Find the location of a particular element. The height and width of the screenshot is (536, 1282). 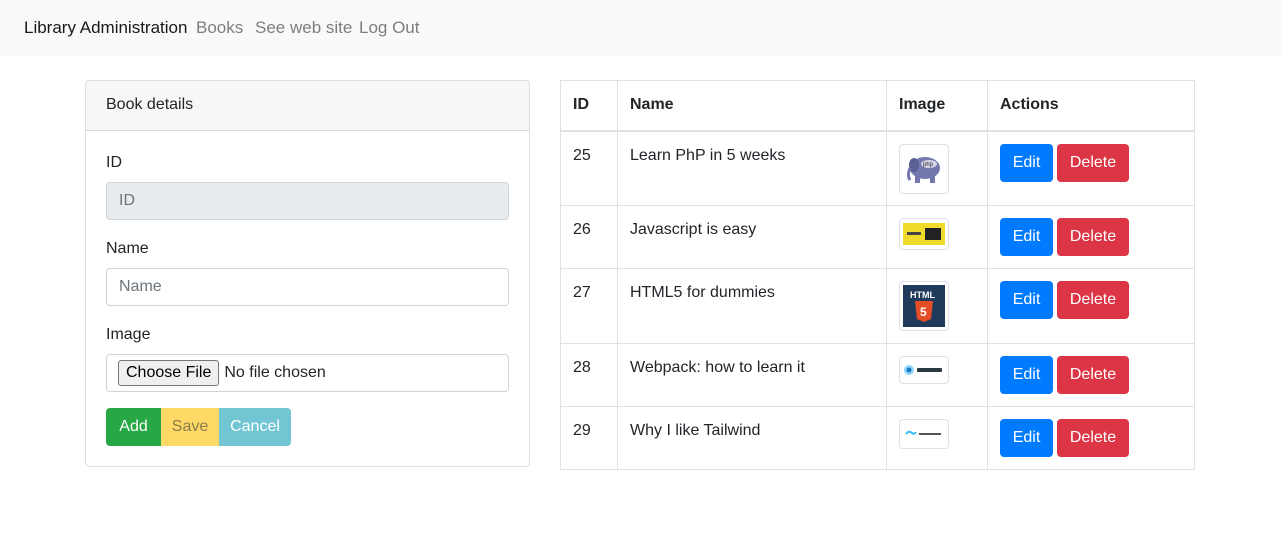

header-actions: Actions is located at coordinates (1091, 106).